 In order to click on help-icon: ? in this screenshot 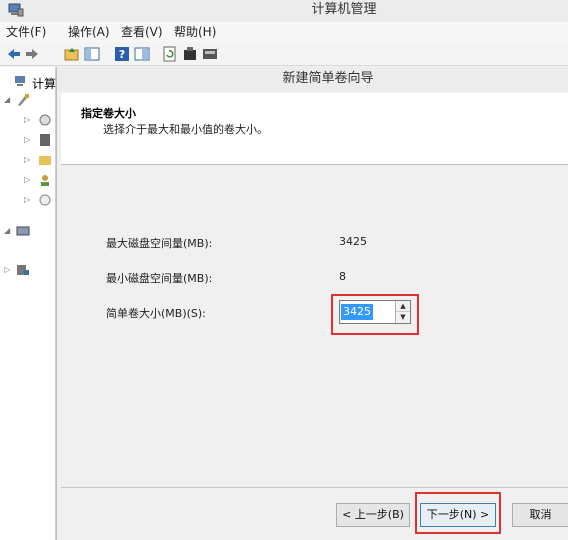, I will do `click(122, 54)`.